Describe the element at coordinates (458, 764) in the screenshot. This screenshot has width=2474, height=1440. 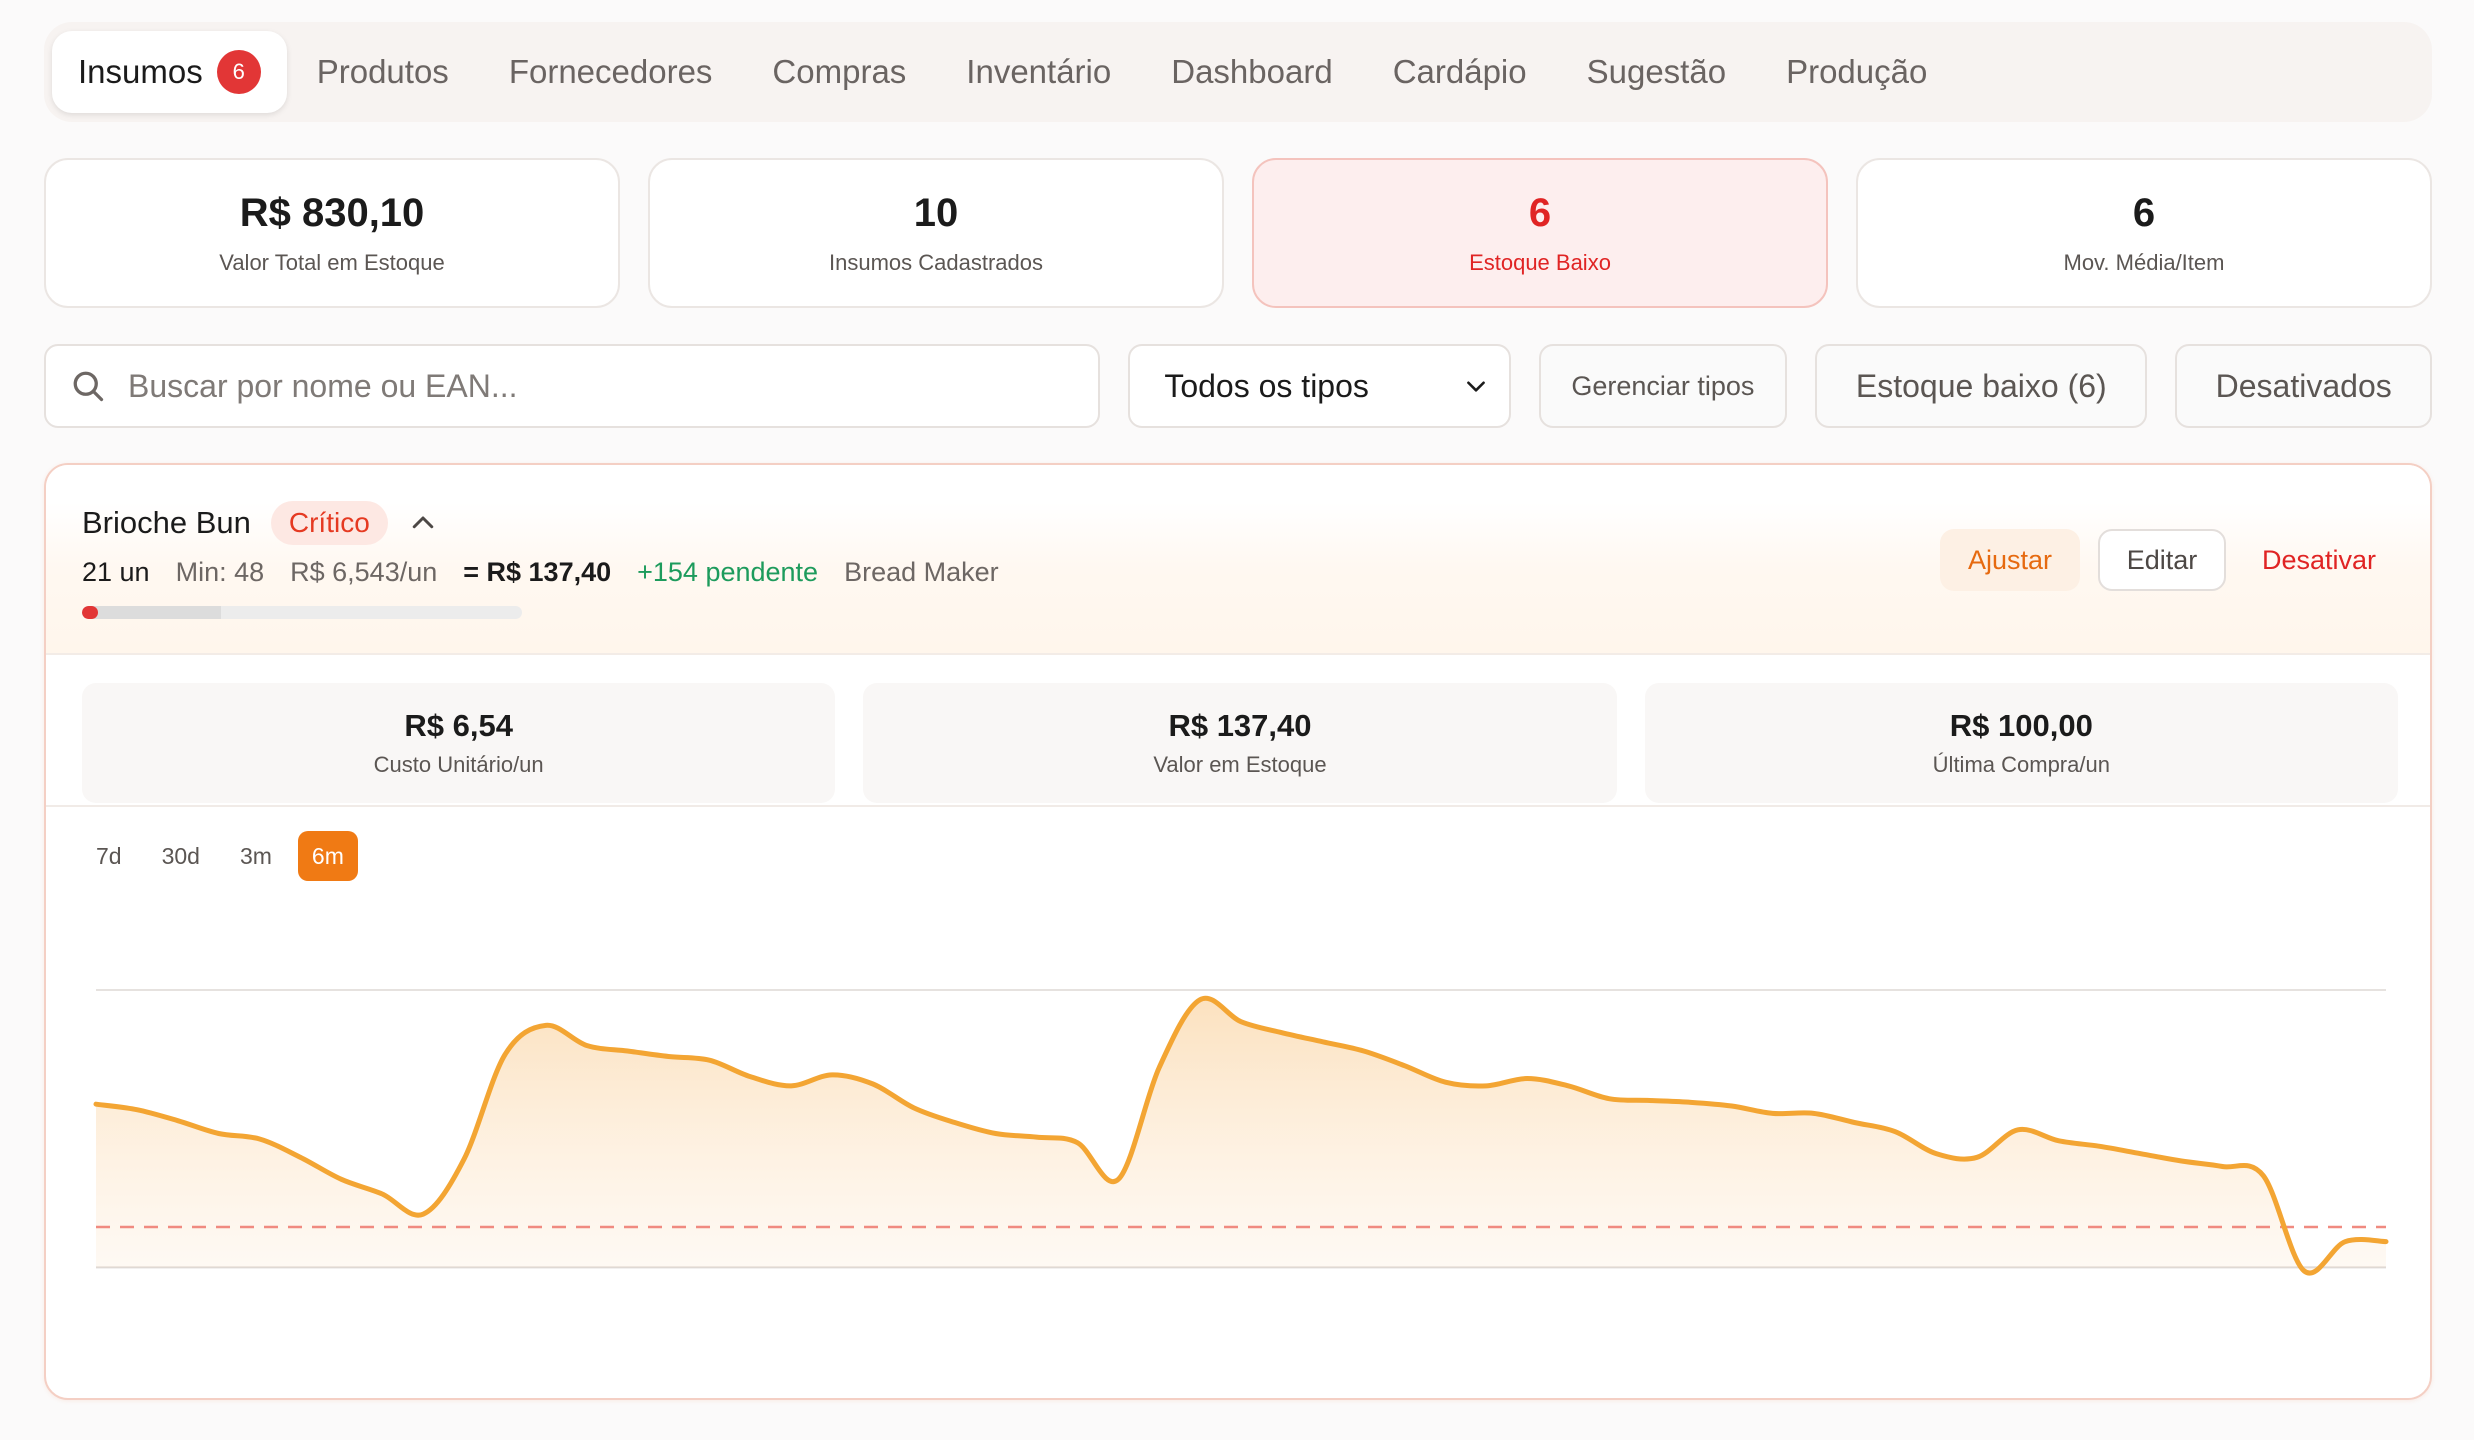
I see `metric-label: Custo Unitário/un` at that location.